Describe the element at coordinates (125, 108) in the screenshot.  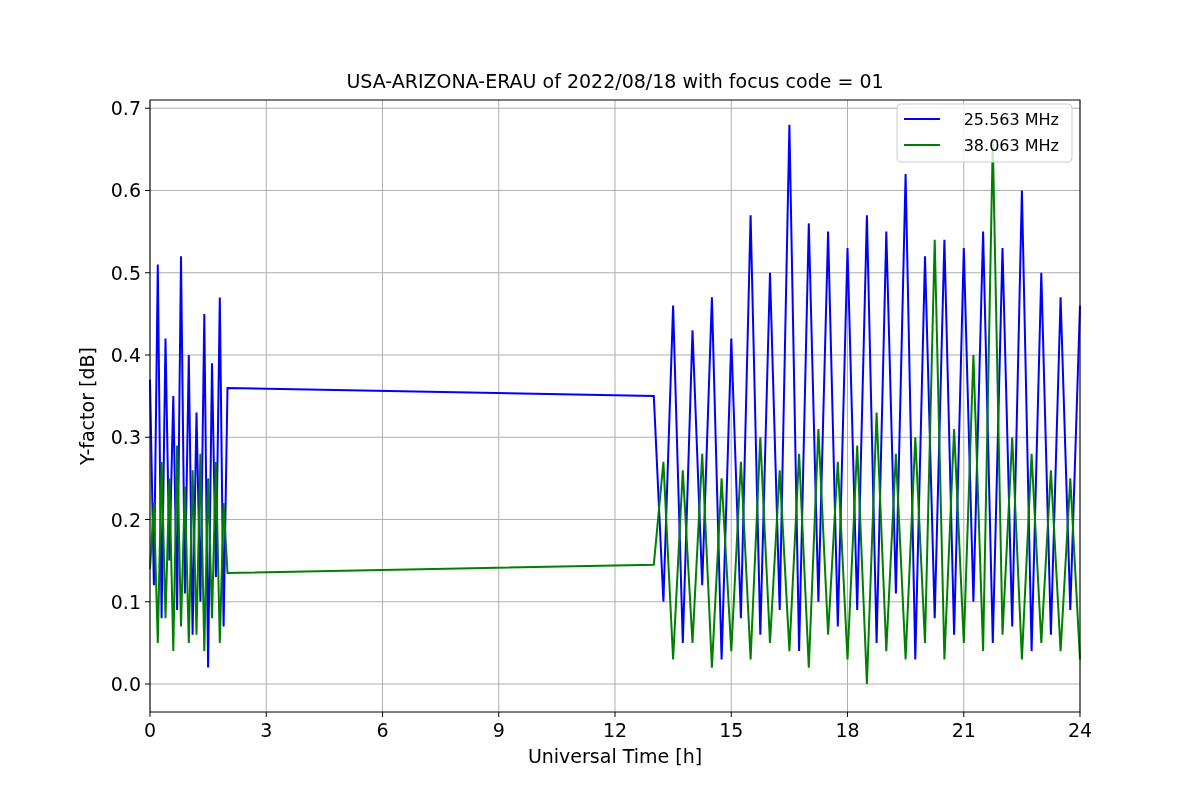
I see `tick-label: 0.7` at that location.